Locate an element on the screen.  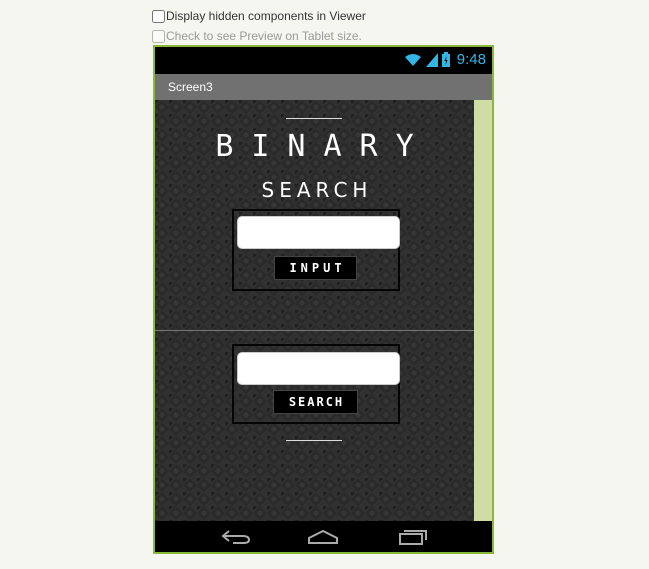
home-button is located at coordinates (323, 537).